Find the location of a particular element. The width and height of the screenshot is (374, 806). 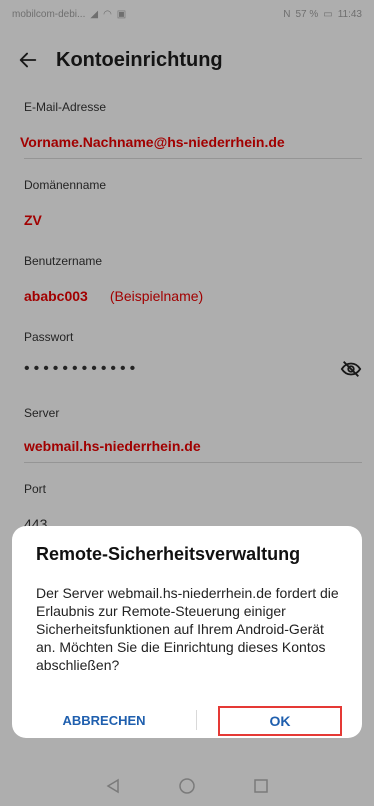

cancel-button: ABBRECHEN is located at coordinates (104, 720).